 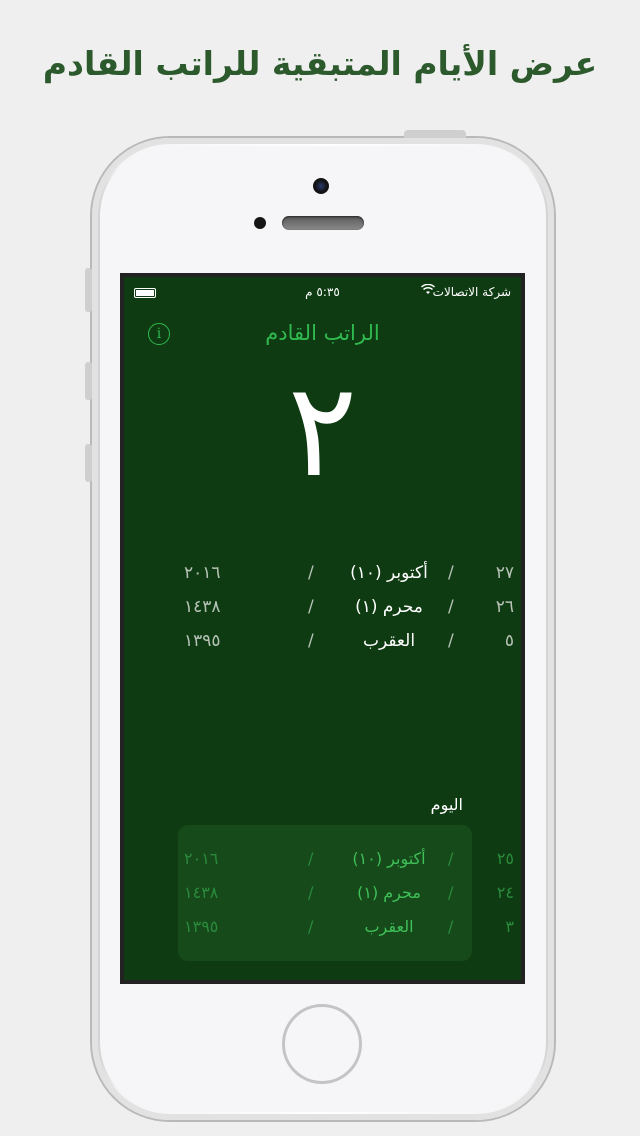 What do you see at coordinates (88, 290) in the screenshot?
I see `mute-switch` at bounding box center [88, 290].